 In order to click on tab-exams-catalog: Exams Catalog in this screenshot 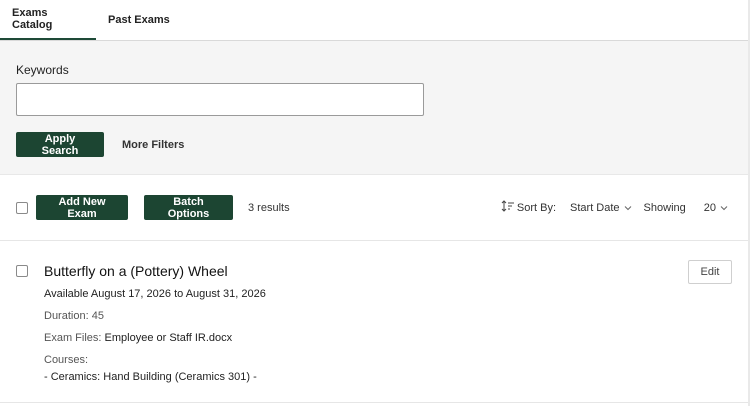, I will do `click(48, 20)`.